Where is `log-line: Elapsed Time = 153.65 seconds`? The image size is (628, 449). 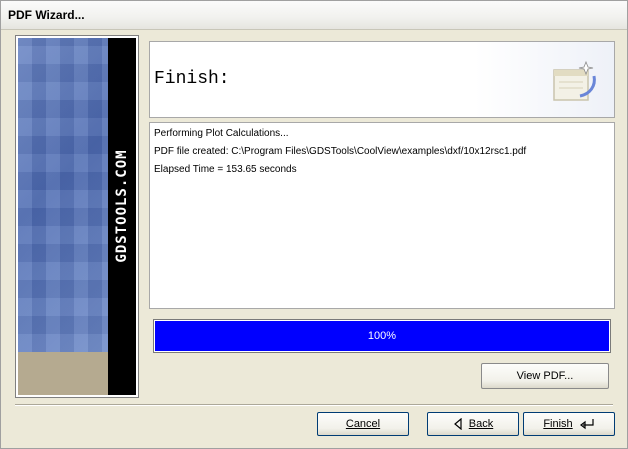
log-line: Elapsed Time = 153.65 seconds is located at coordinates (225, 169).